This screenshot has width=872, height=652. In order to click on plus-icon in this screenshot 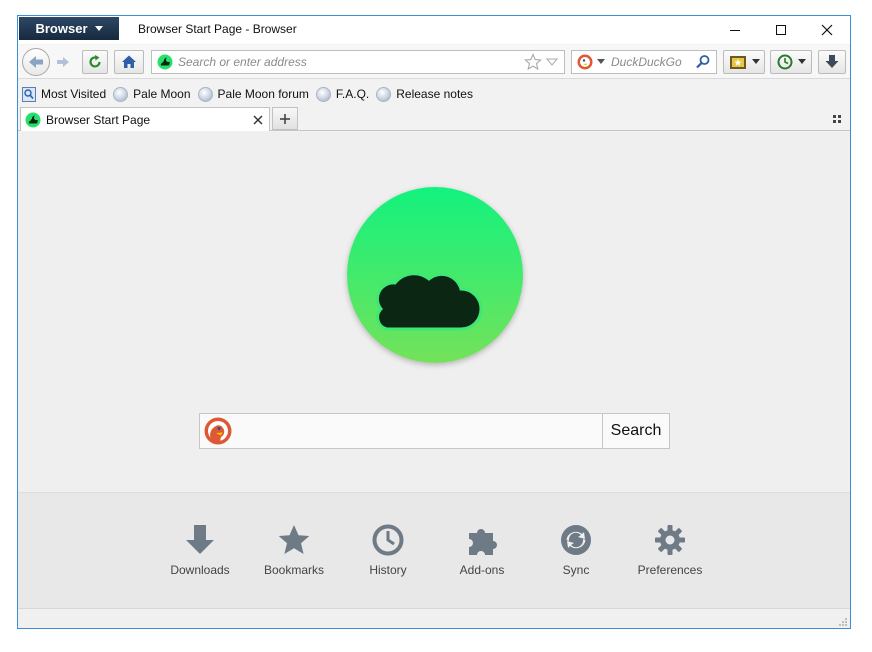, I will do `click(285, 118)`.